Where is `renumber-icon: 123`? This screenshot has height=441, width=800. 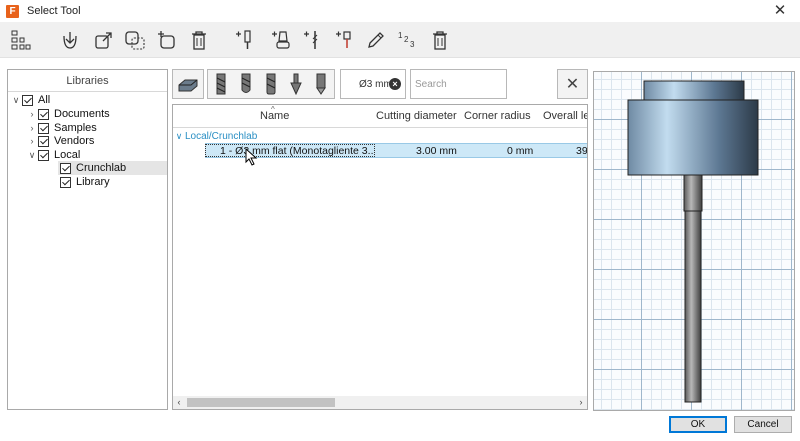 renumber-icon: 123 is located at coordinates (408, 40).